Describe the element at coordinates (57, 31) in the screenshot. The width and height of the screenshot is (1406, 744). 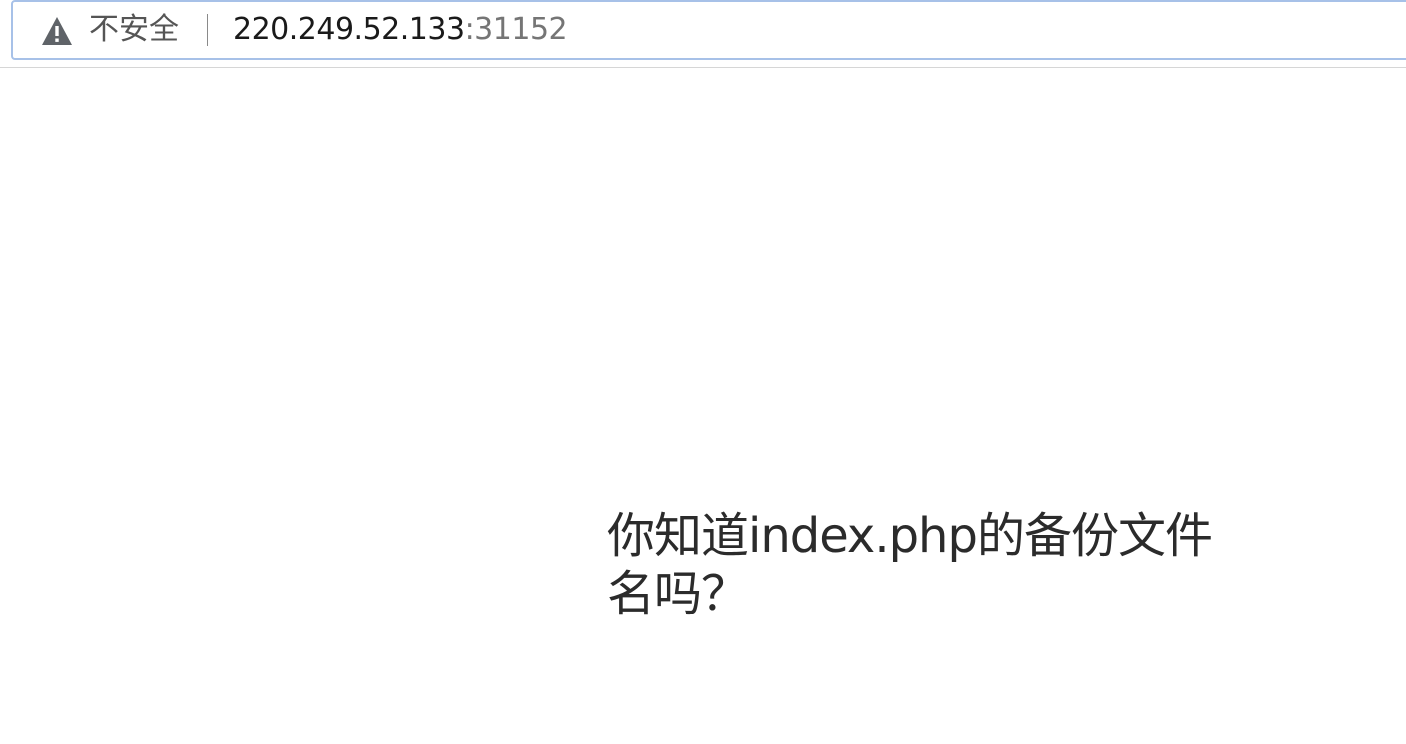
I see `warning-triangle-icon` at that location.